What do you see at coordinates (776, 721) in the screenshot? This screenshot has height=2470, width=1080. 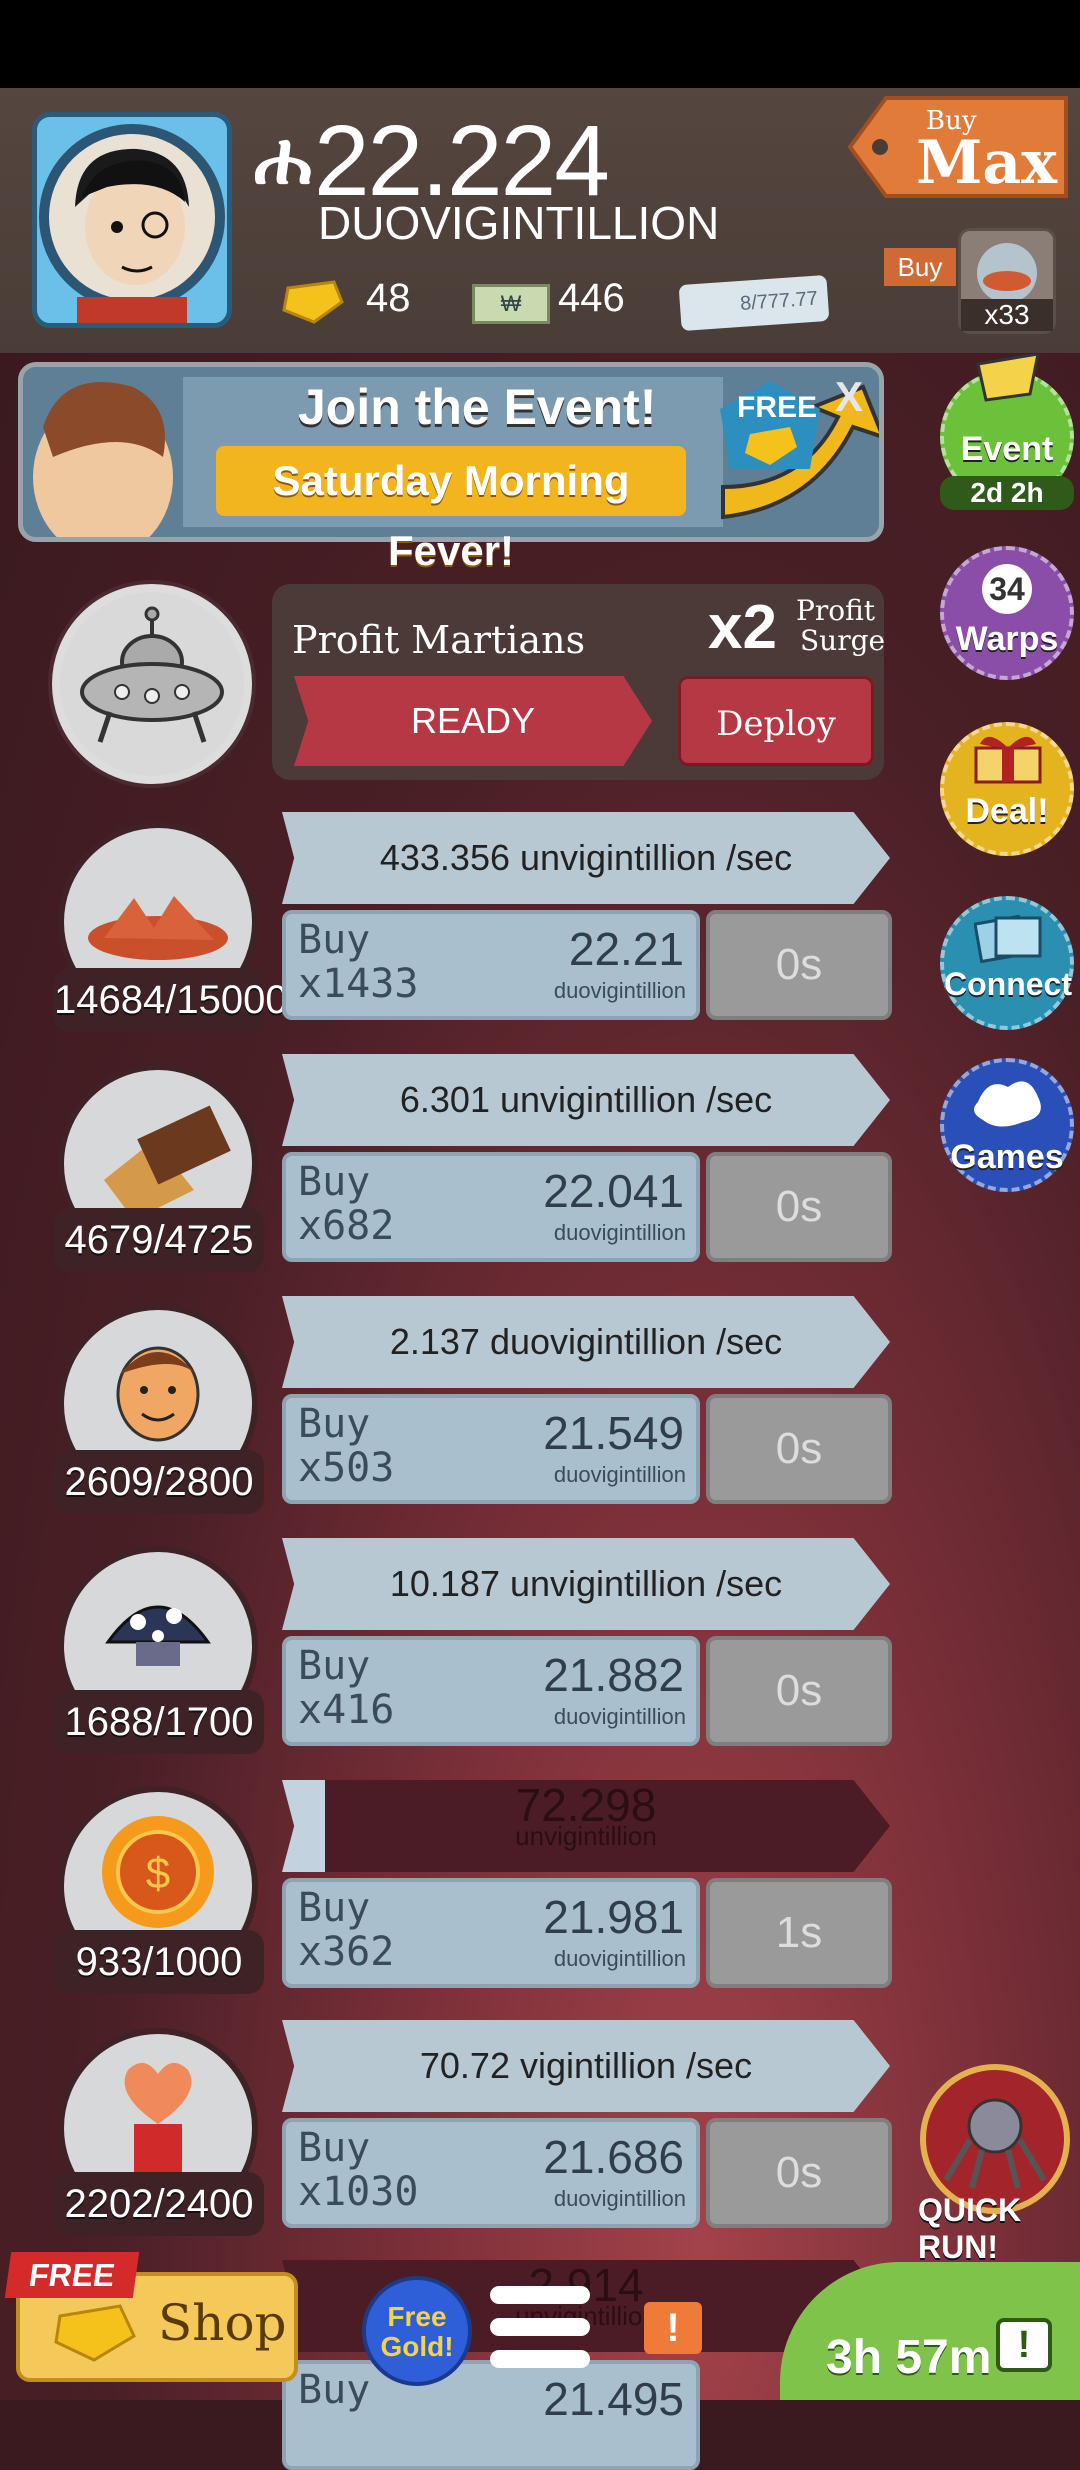 I see `deploy-button: Deploy` at bounding box center [776, 721].